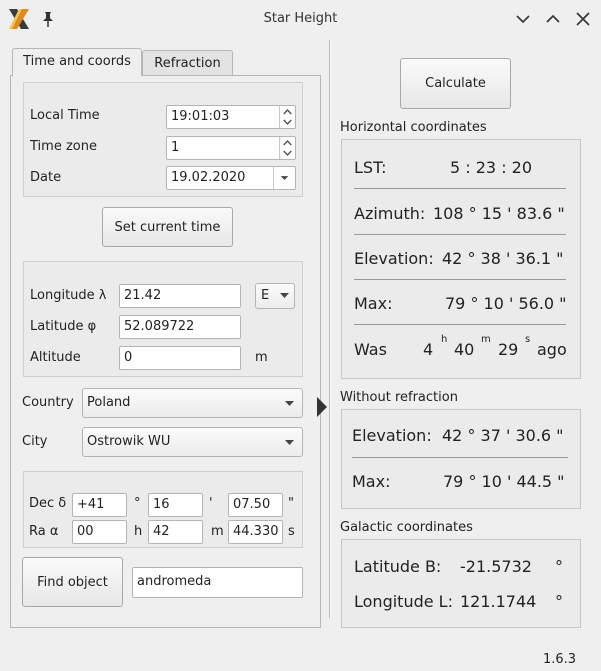  Describe the element at coordinates (464, 349) in the screenshot. I see `was-minutes-value: 40` at that location.